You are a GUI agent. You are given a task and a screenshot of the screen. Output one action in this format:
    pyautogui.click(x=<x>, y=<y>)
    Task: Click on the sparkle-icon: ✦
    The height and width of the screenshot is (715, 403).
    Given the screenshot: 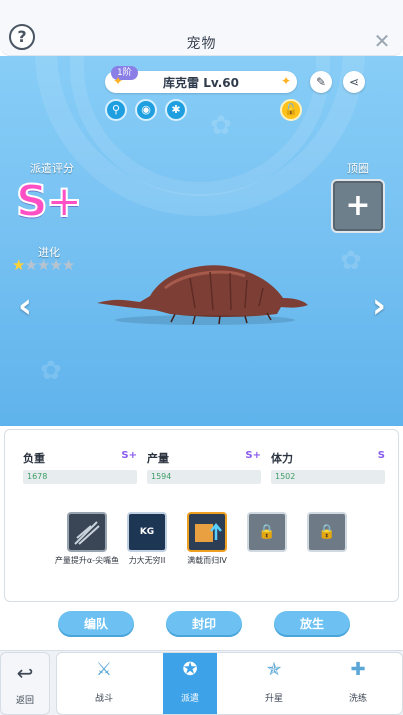 What is the action you would take?
    pyautogui.click(x=285, y=81)
    